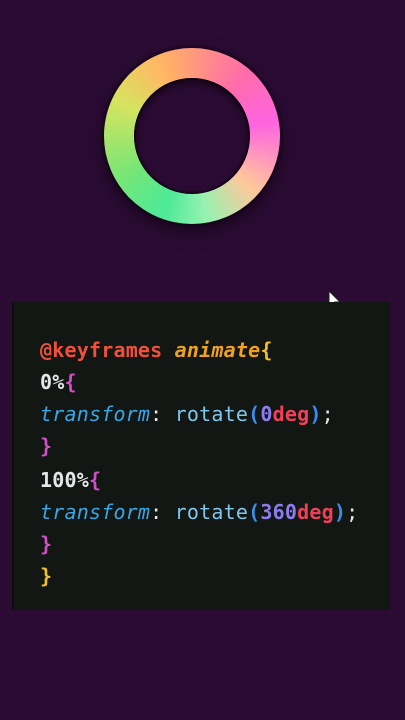  Describe the element at coordinates (279, 512) in the screenshot. I see `number-value: 360` at that location.